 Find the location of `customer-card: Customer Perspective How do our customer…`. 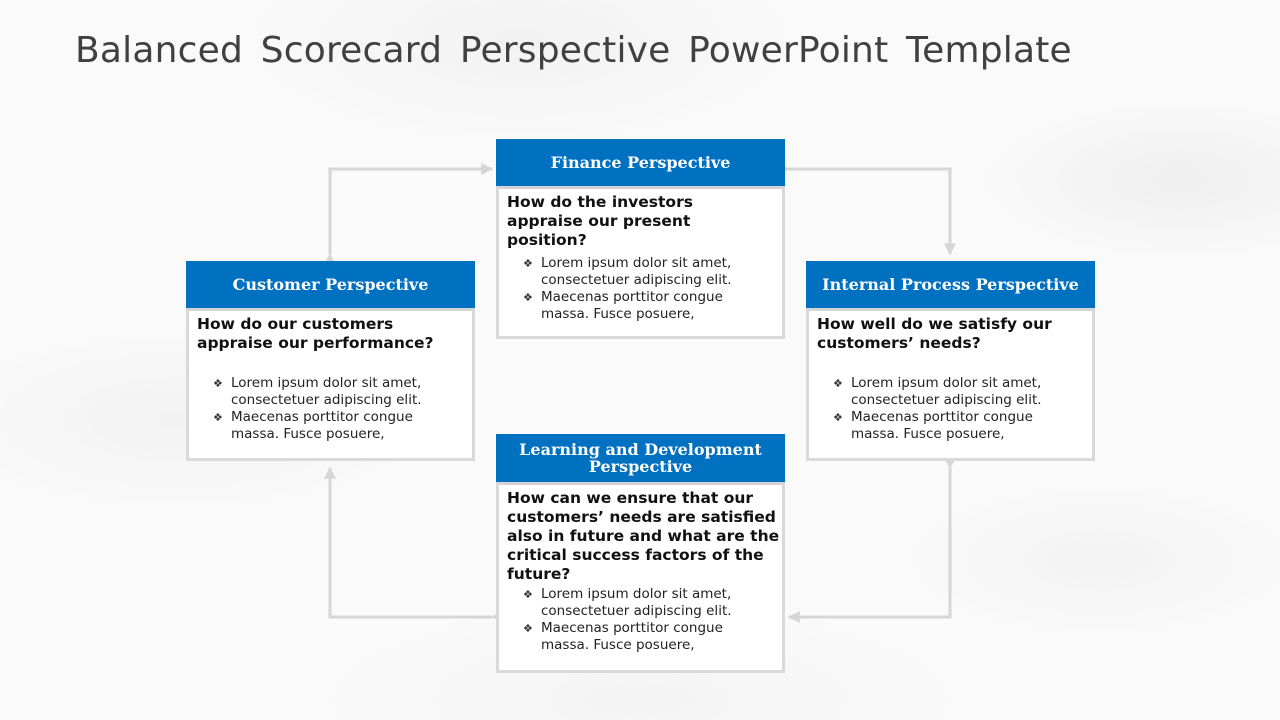

customer-card: Customer Perspective How do our customer… is located at coordinates (330, 361).